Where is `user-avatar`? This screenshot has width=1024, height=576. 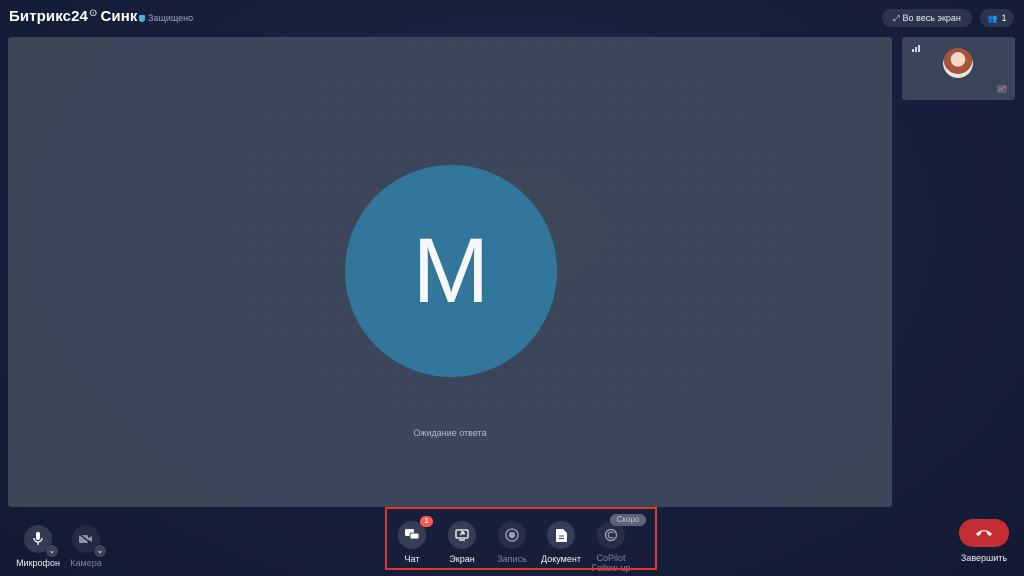
user-avatar is located at coordinates (958, 63).